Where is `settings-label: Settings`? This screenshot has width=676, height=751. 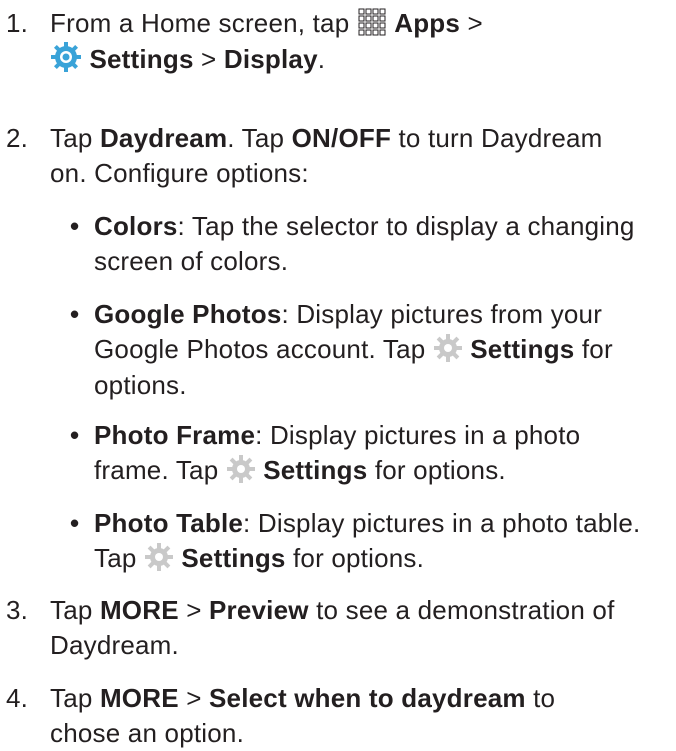
settings-label: Settings is located at coordinates (141, 59).